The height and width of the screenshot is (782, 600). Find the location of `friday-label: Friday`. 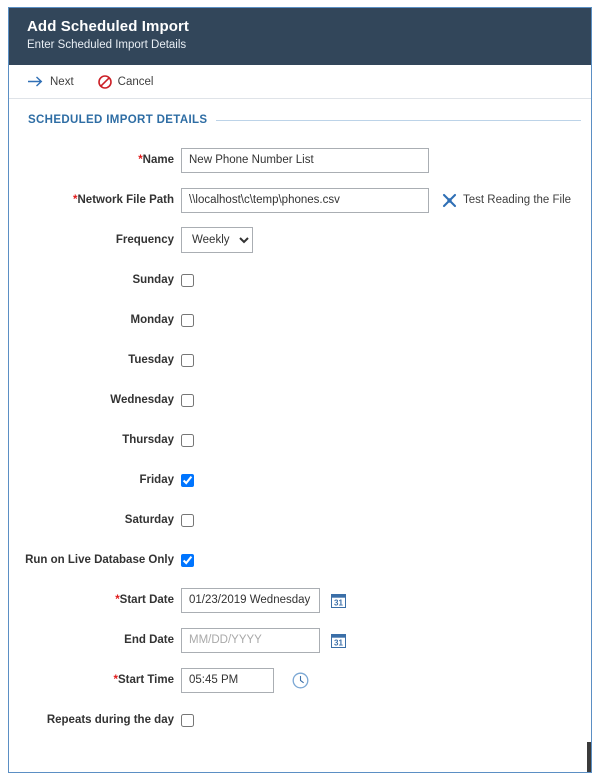

friday-label: Friday is located at coordinates (156, 480).